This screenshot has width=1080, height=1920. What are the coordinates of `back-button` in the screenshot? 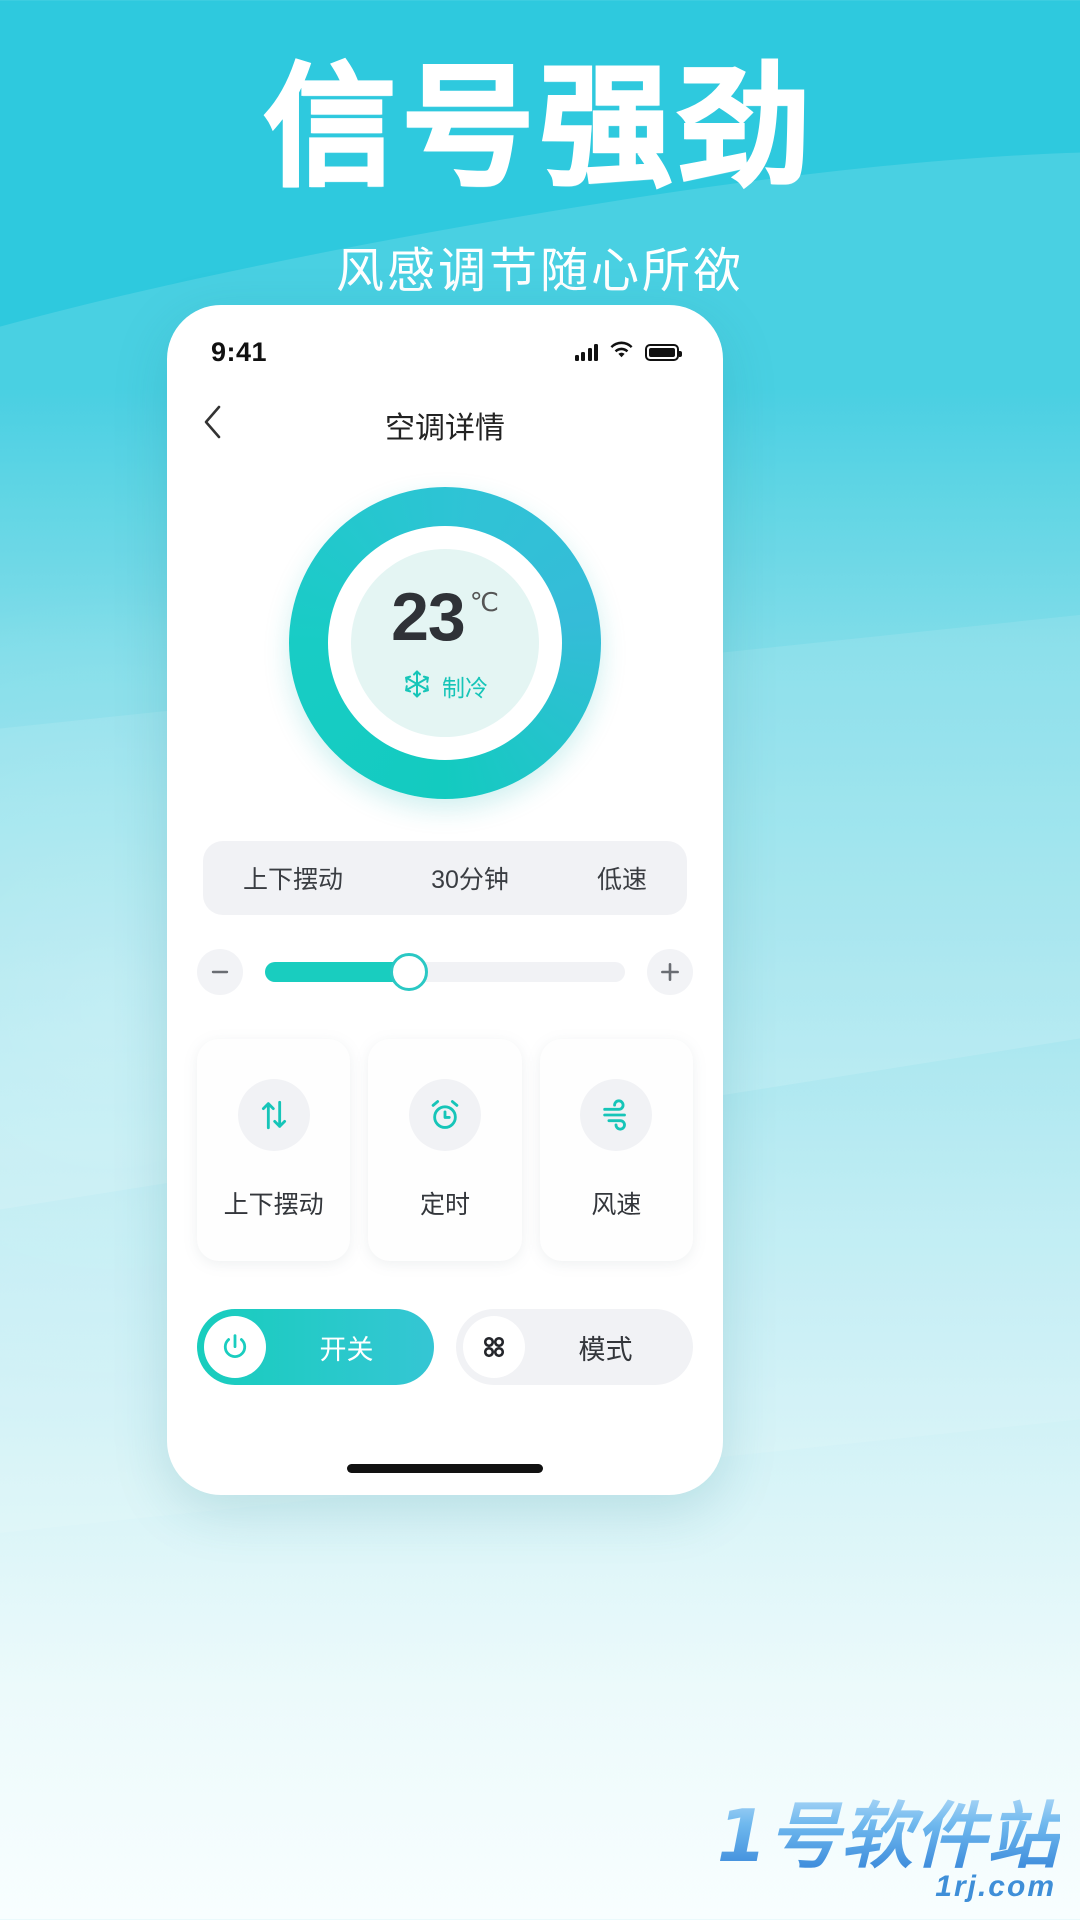 It's located at (213, 425).